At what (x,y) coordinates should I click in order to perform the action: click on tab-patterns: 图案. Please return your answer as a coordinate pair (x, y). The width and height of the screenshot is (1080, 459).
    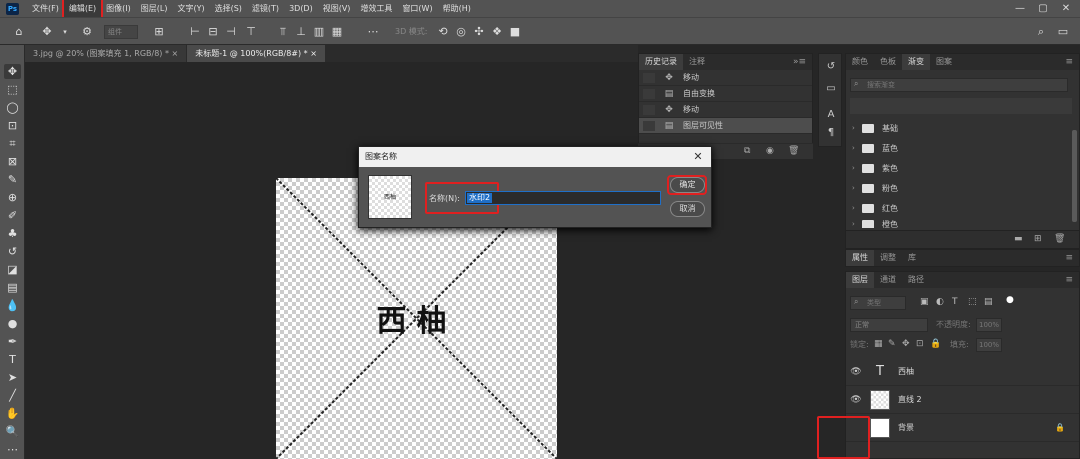
    Looking at the image, I should click on (944, 62).